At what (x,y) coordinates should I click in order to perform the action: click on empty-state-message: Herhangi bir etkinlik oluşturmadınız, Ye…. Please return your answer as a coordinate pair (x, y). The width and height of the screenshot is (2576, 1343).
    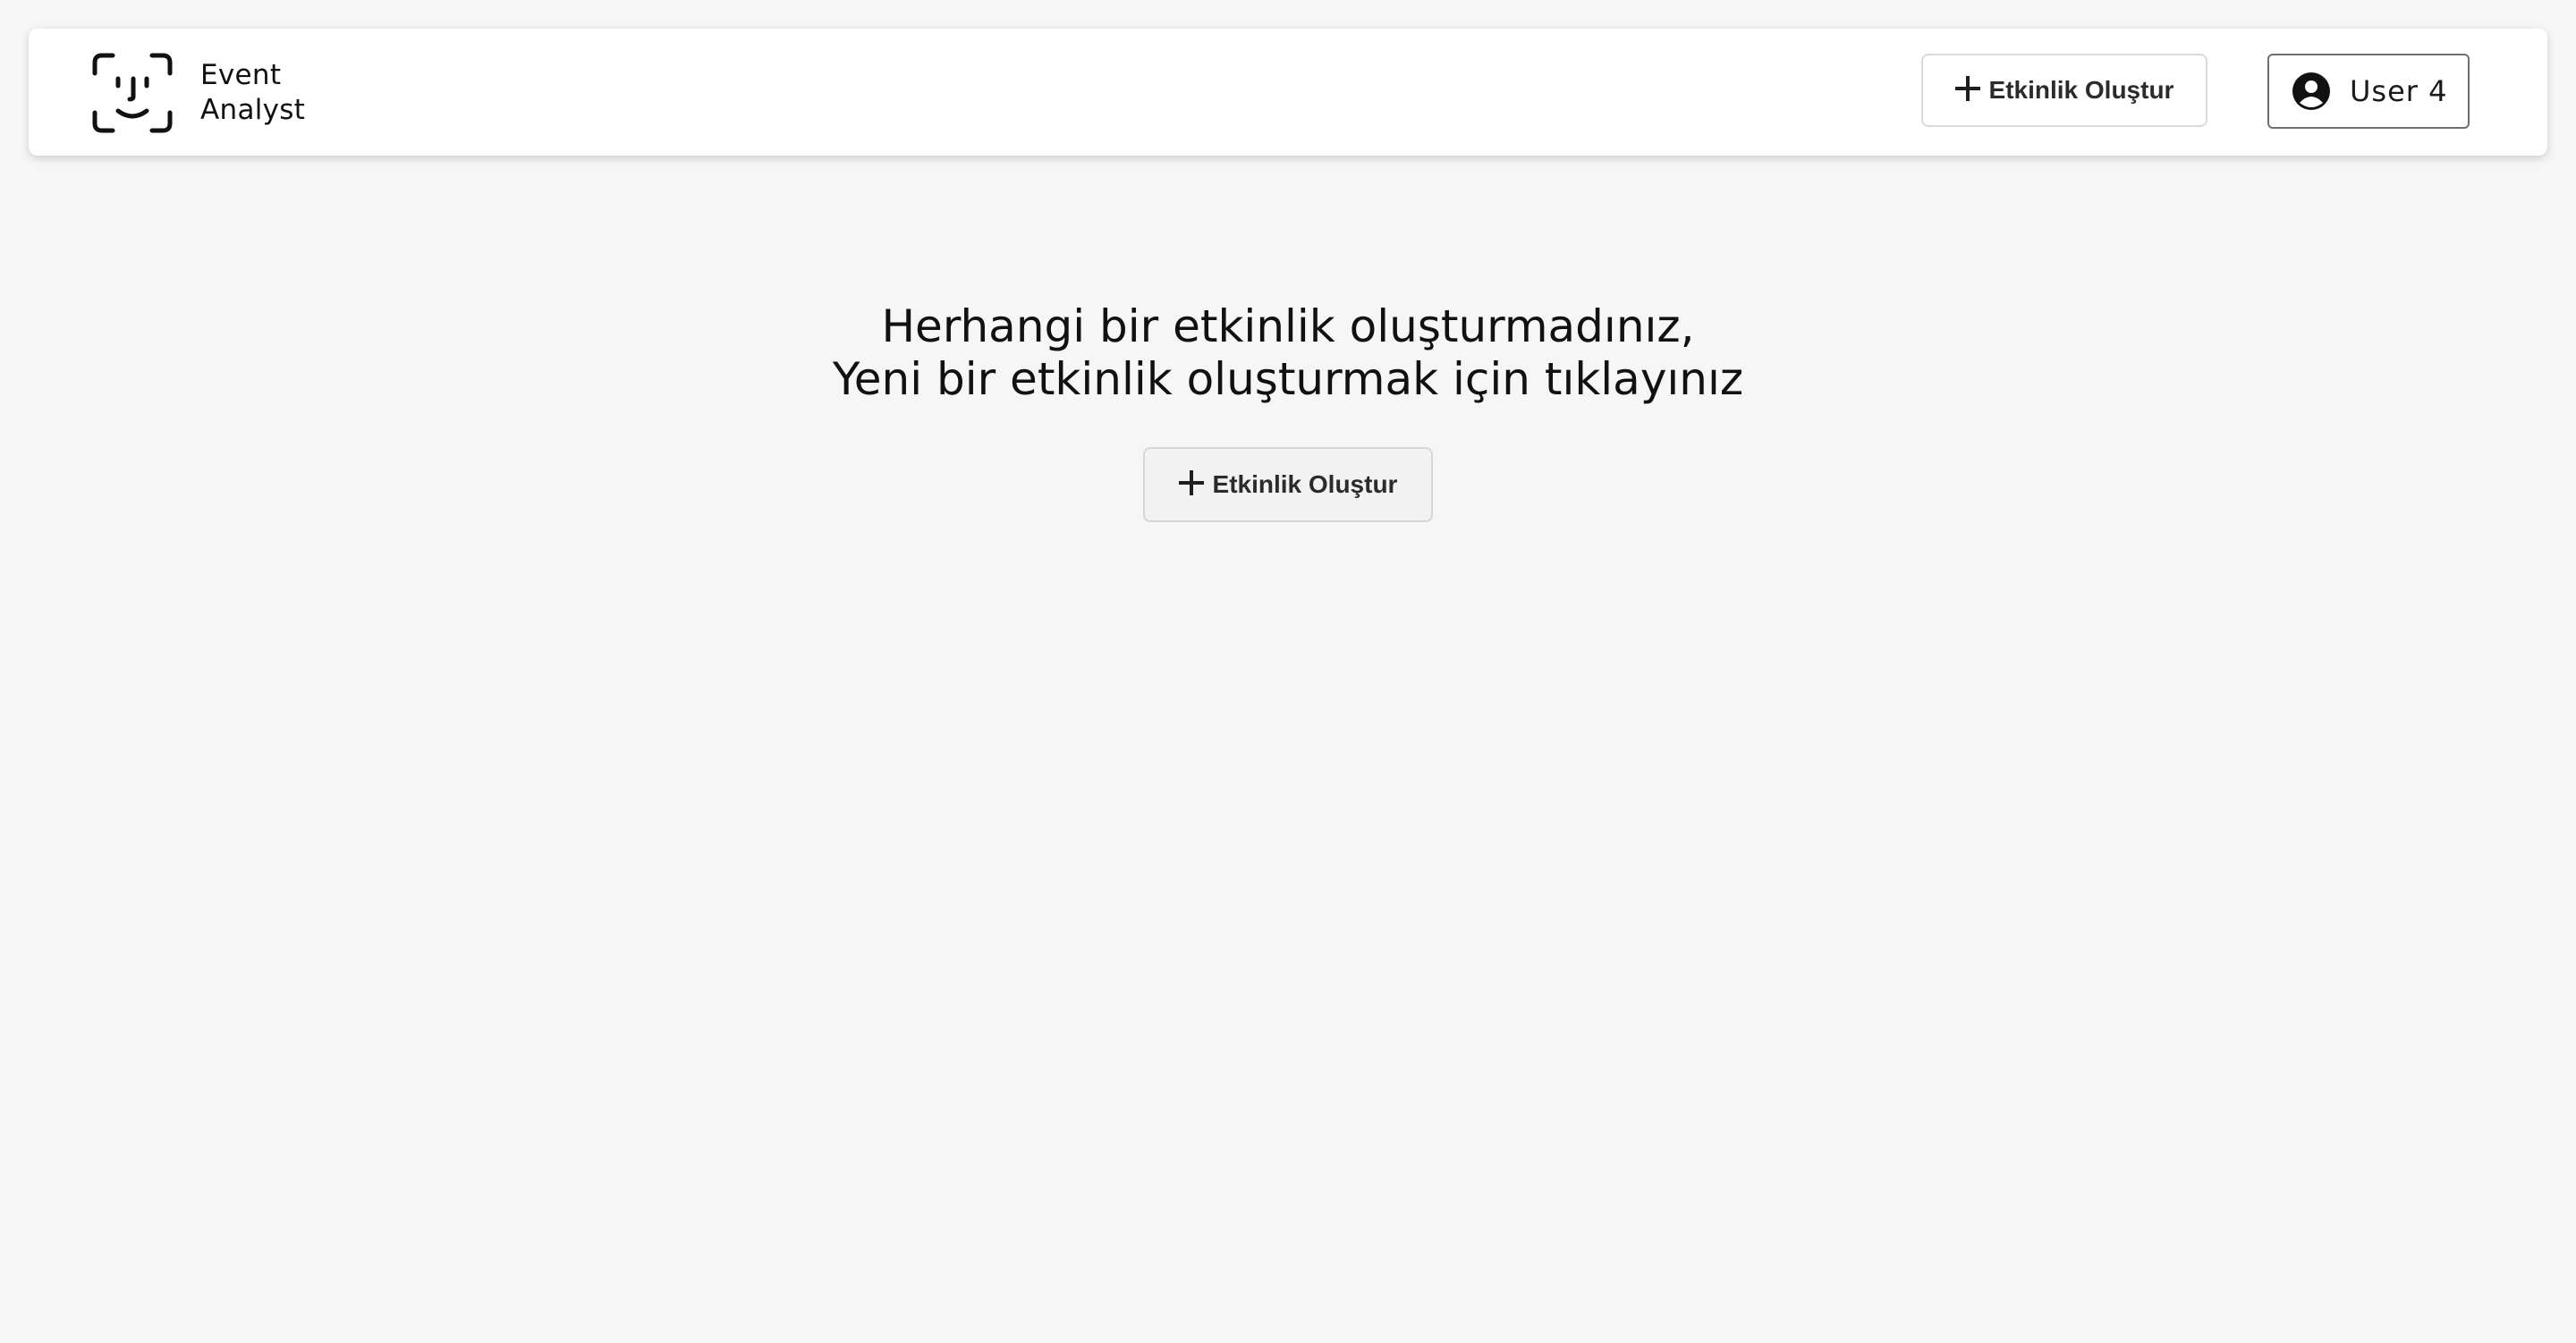
    Looking at the image, I should click on (1288, 353).